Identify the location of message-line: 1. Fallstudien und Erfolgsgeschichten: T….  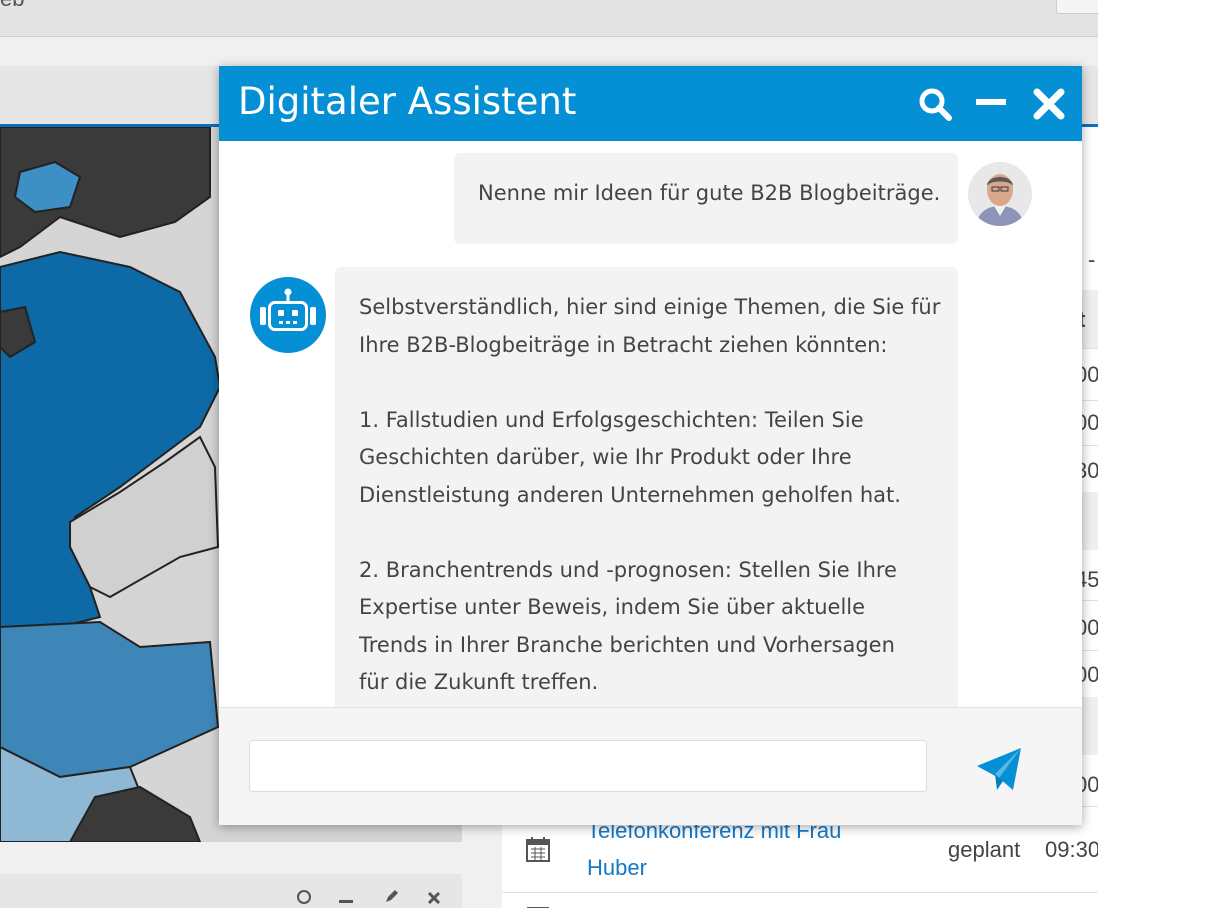
(611, 419).